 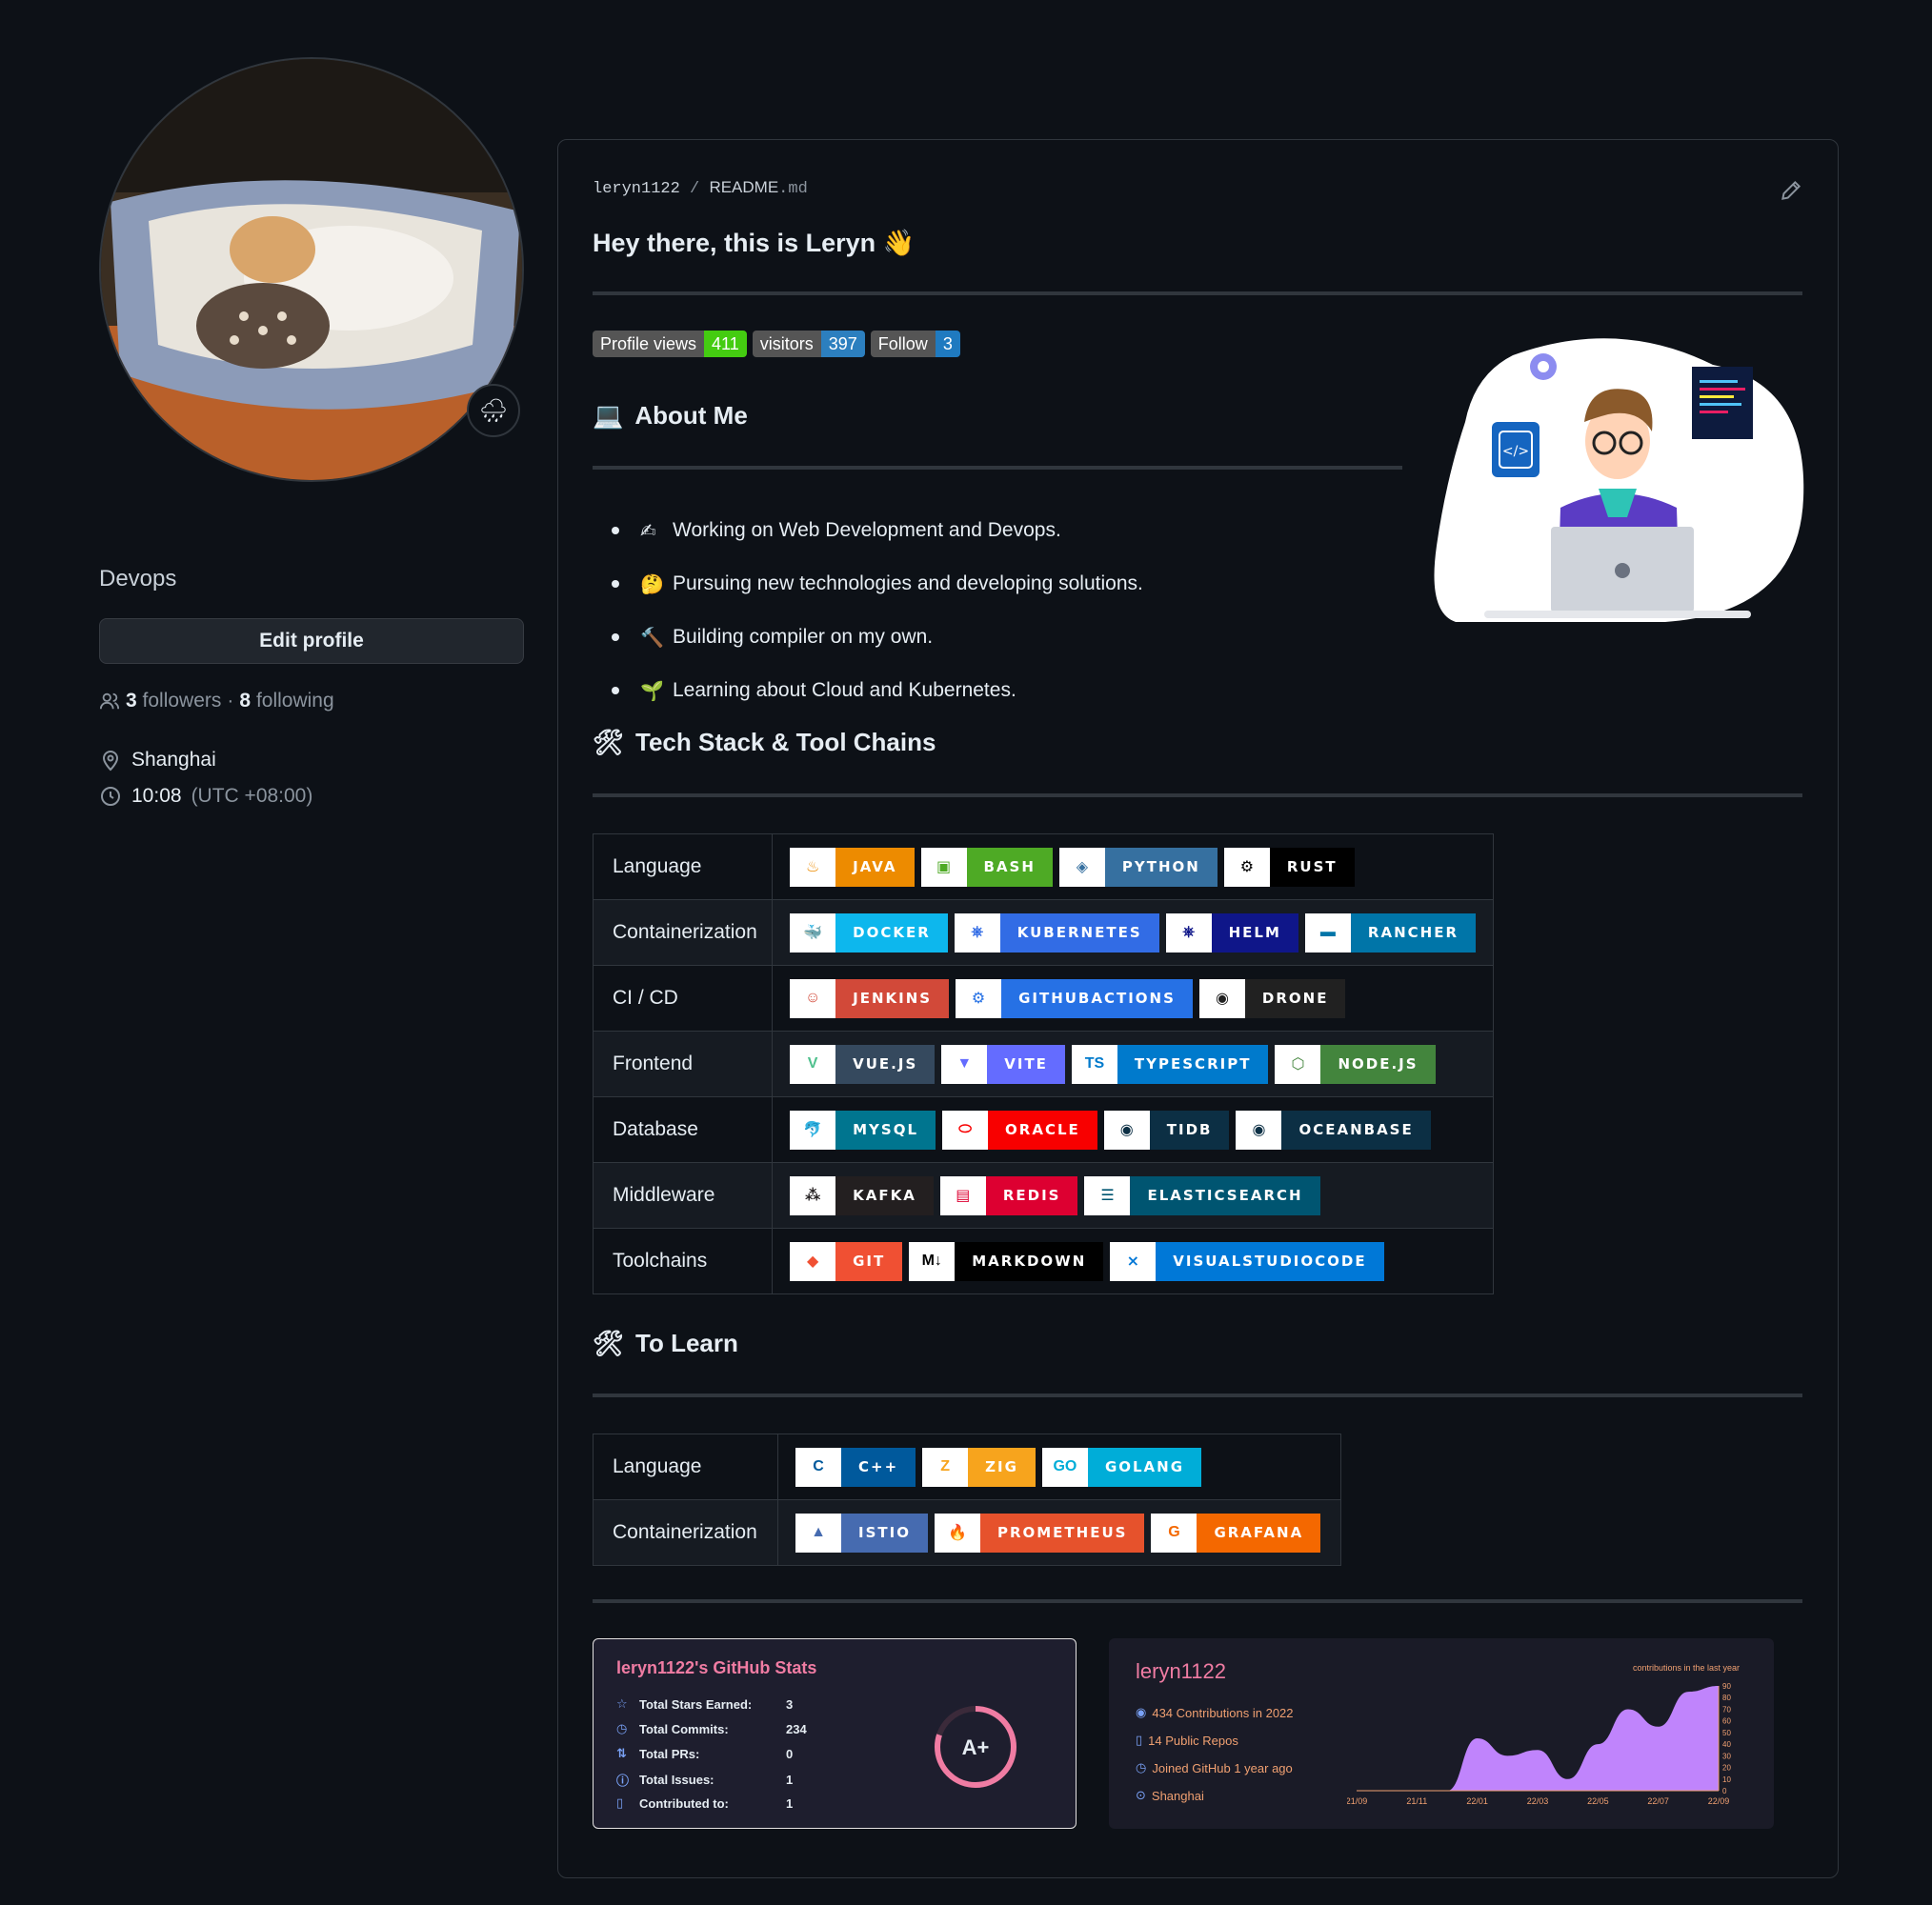 I want to click on badge-git: ◆ GIT, so click(x=846, y=1261).